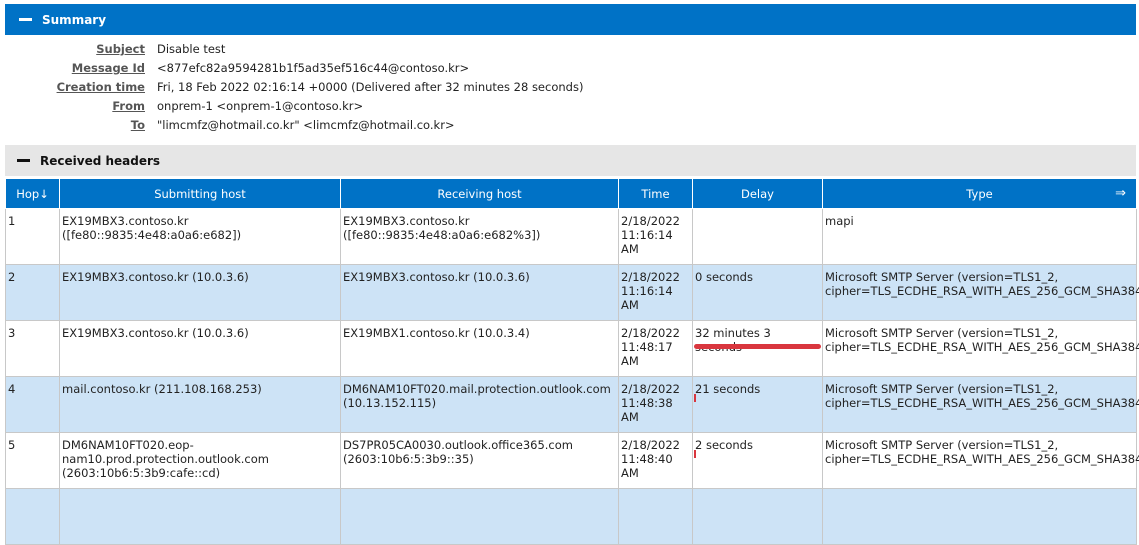 Image resolution: width=1139 pixels, height=545 pixels. Describe the element at coordinates (32, 348) in the screenshot. I see `hop-cell: 3` at that location.